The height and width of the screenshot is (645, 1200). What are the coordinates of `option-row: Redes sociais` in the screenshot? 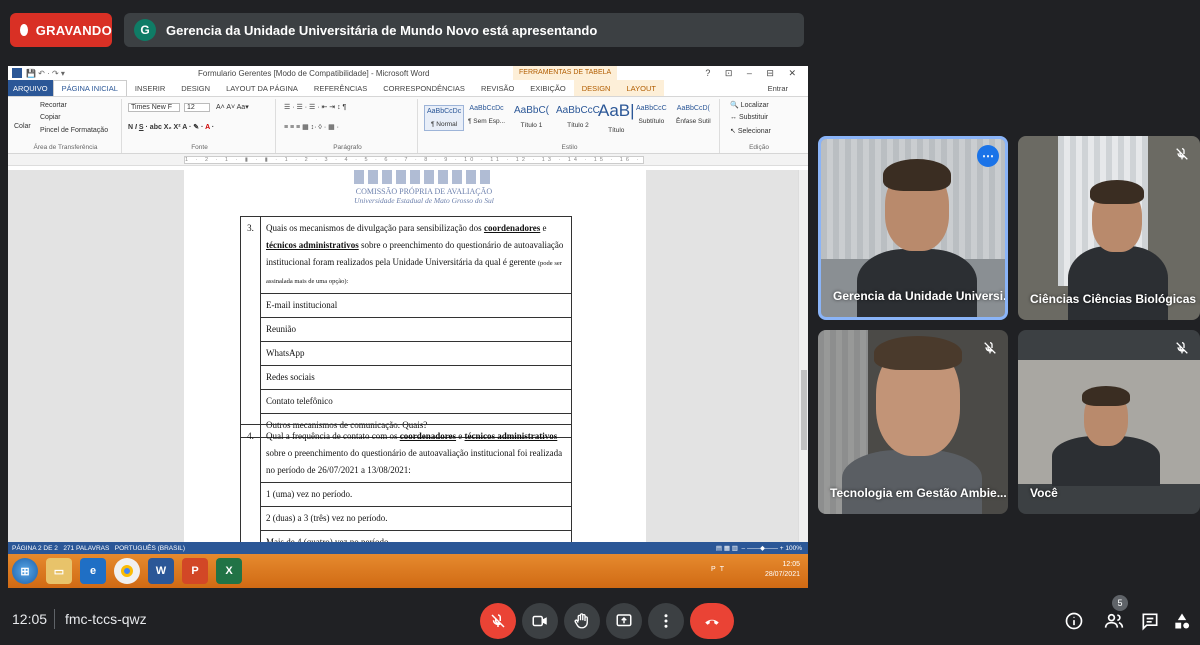 It's located at (416, 377).